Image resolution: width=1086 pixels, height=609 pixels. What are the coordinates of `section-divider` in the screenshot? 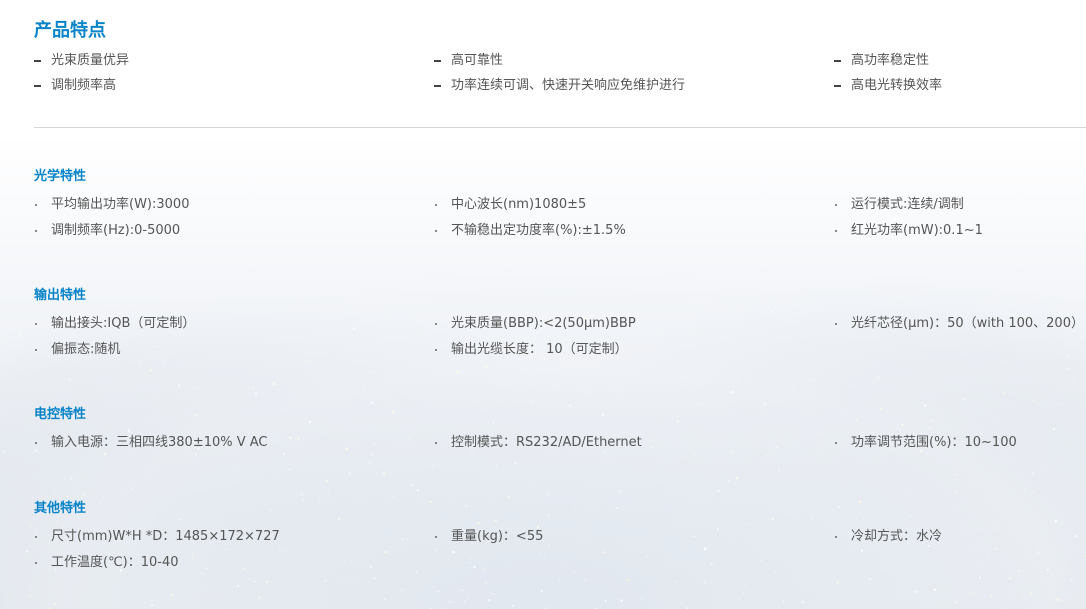 It's located at (560, 127).